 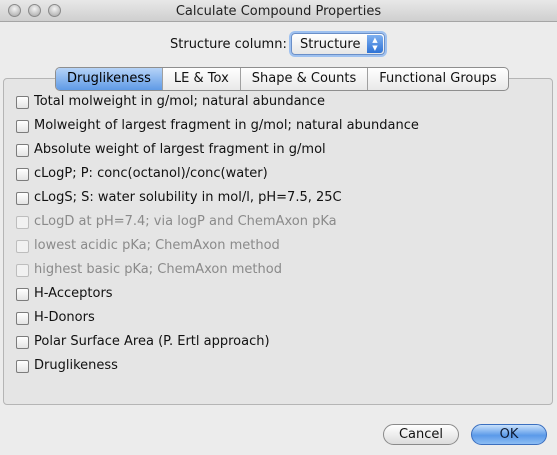 I want to click on tab-druglikeness: Druglikeness, so click(x=109, y=79).